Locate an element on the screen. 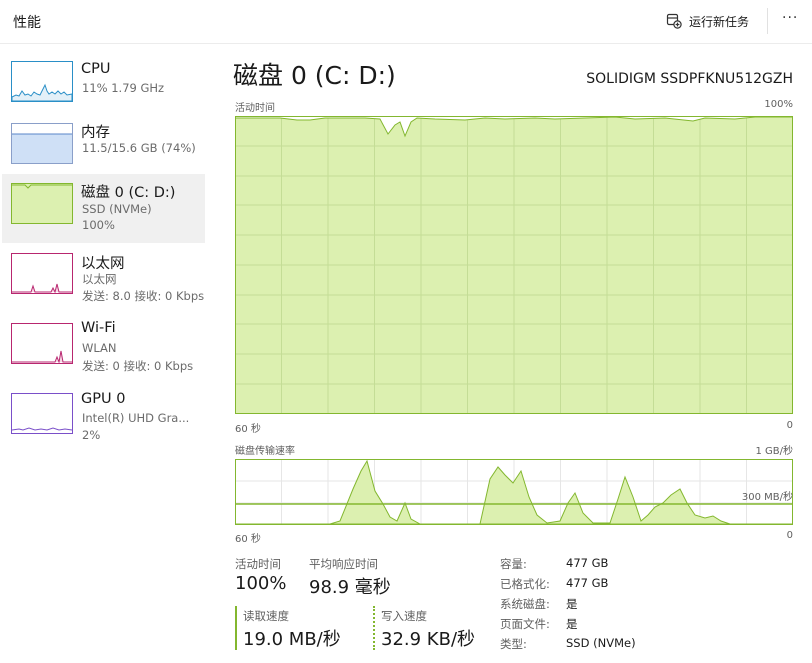  response-time-stat-value: 98.9 毫秒 is located at coordinates (350, 587).